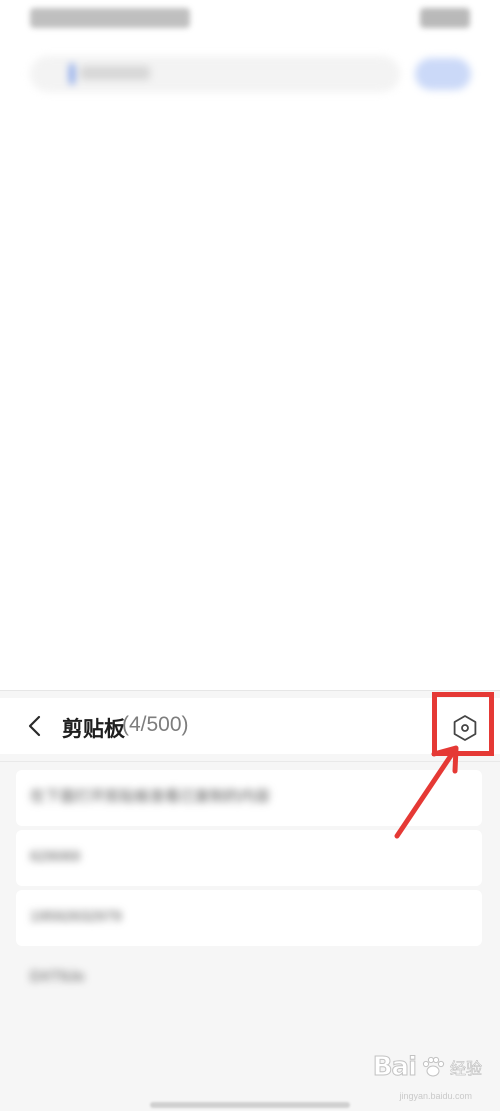 This screenshot has width=500, height=1111. I want to click on watermark-logo: Bai, so click(394, 1067).